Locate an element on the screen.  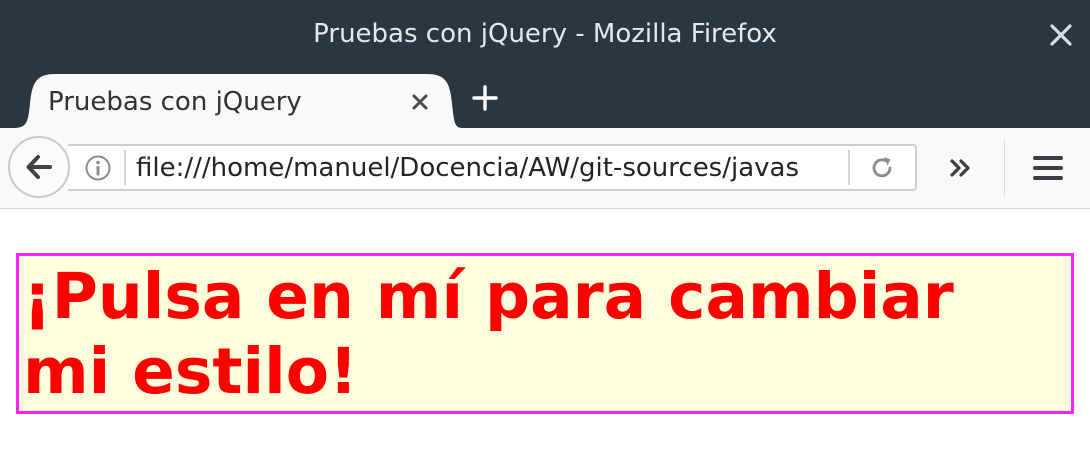
window-title: Pruebas con jQuery - Mozilla Firefox is located at coordinates (545, 34).